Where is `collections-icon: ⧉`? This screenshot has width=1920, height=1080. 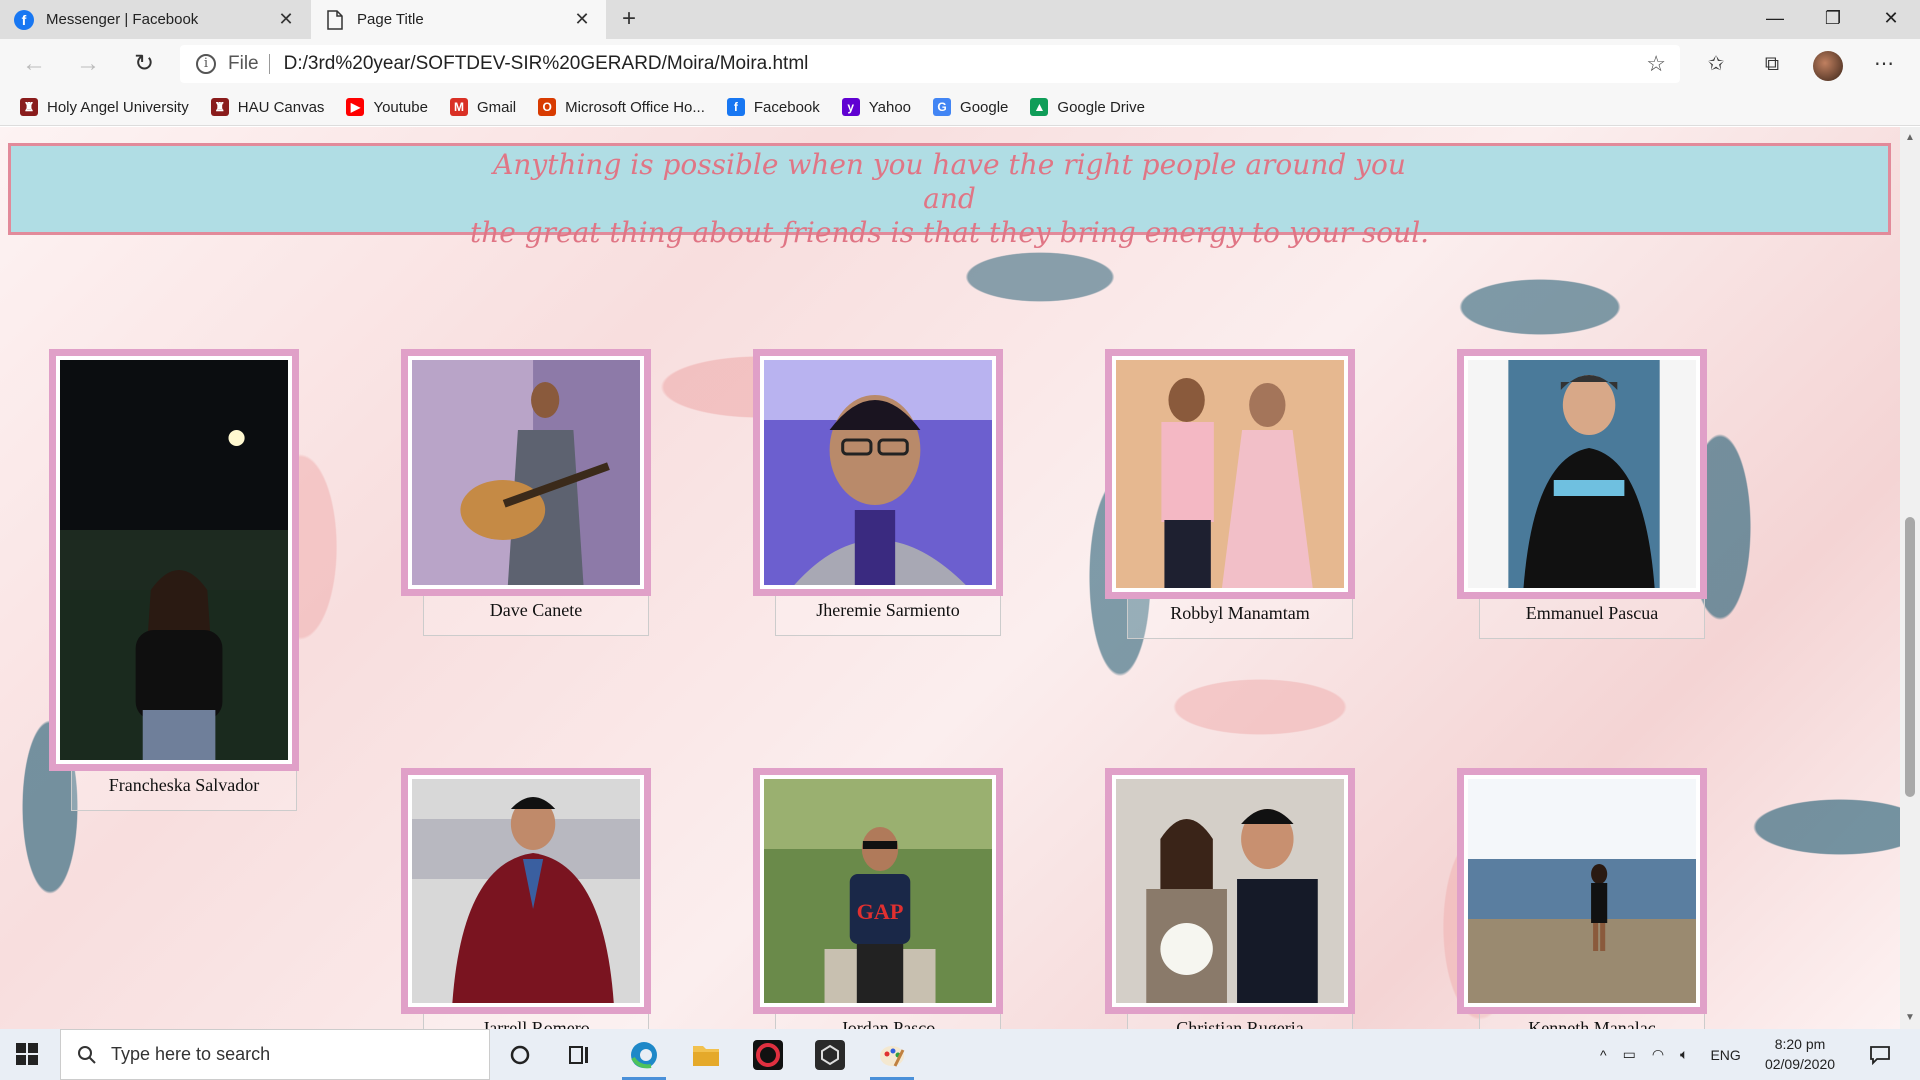
collections-icon: ⧉ is located at coordinates (1772, 65).